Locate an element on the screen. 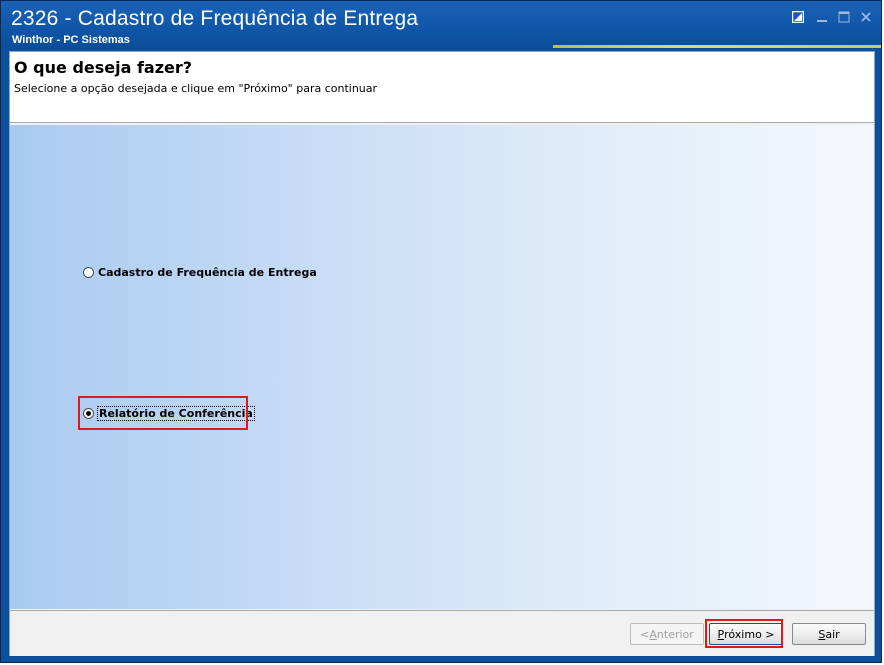 Image resolution: width=884 pixels, height=665 pixels. exit-button: Sair is located at coordinates (829, 634).